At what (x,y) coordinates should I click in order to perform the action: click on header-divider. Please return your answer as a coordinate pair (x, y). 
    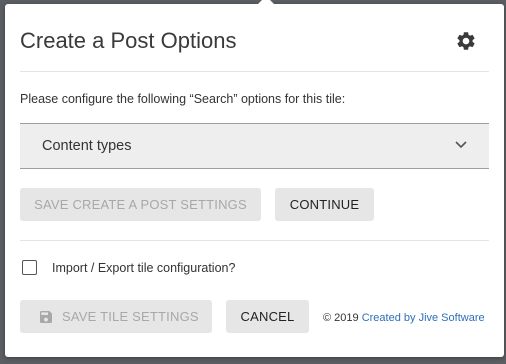
    Looking at the image, I should click on (254, 71).